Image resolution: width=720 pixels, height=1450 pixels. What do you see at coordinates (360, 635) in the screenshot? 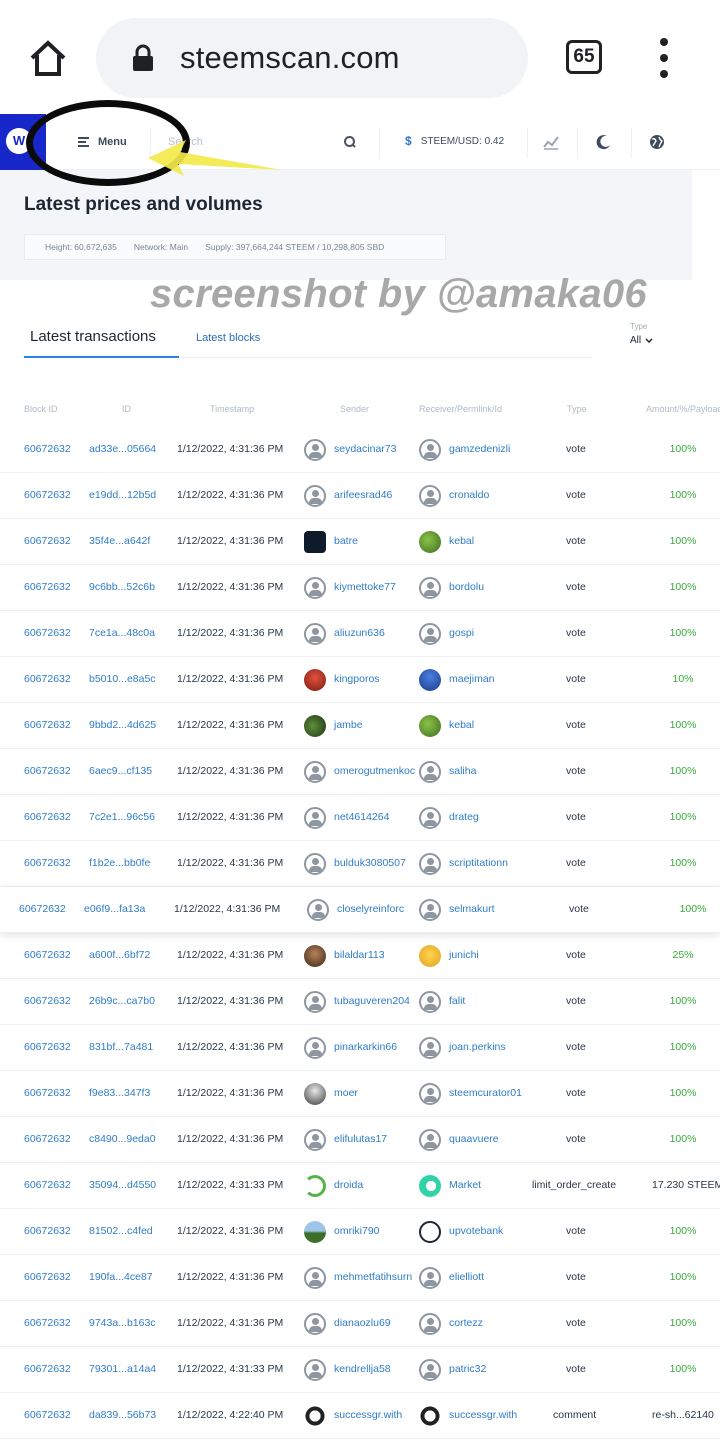
I see `sender-link: aliuzun636` at bounding box center [360, 635].